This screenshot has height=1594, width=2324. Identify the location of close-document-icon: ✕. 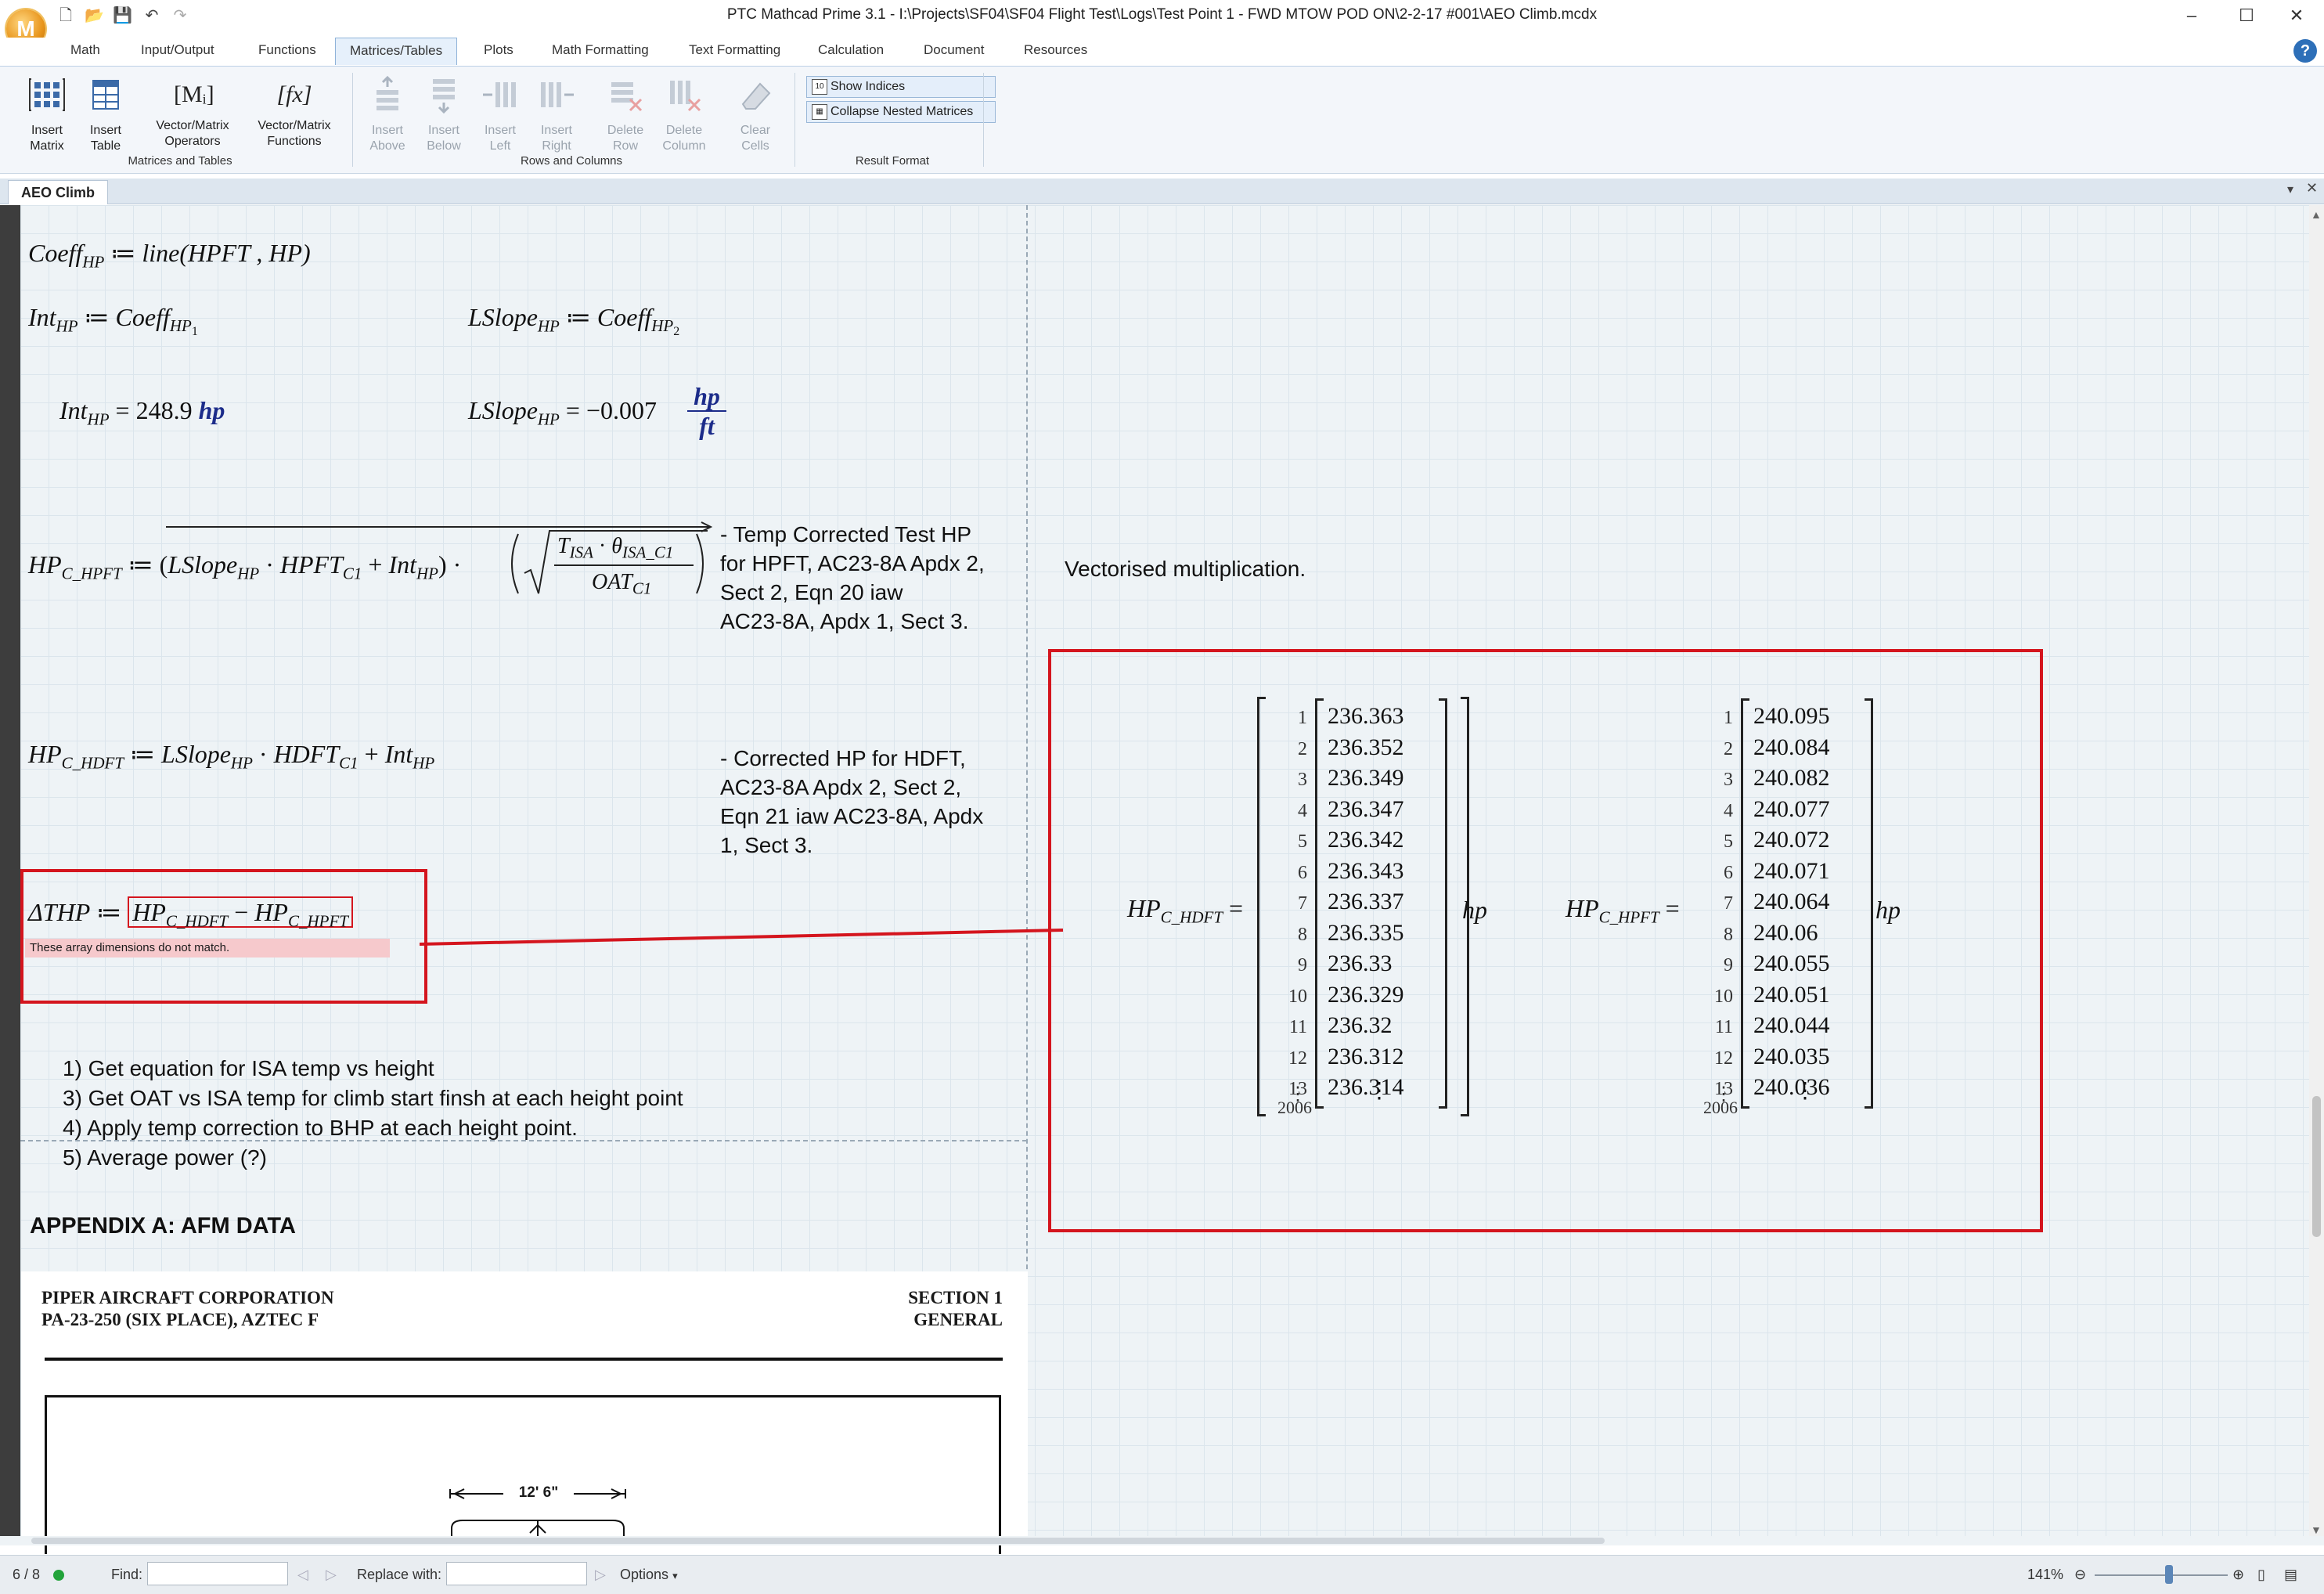
(2312, 188).